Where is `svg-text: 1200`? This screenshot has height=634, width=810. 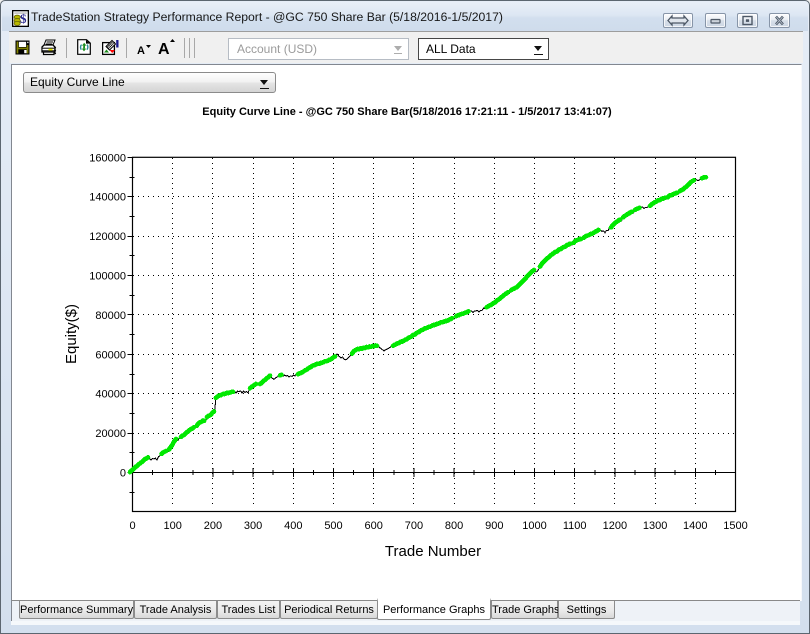 svg-text: 1200 is located at coordinates (615, 526).